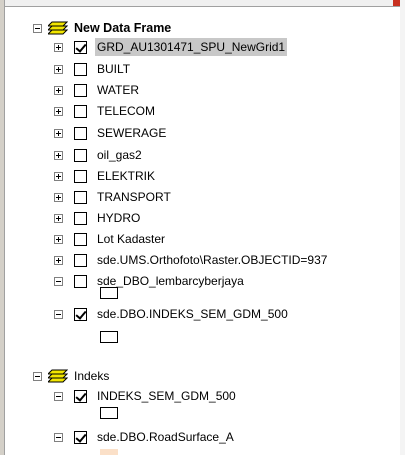 This screenshot has width=405, height=455. I want to click on layer-label: sde.DBO.RoadSurface_A, so click(165, 437).